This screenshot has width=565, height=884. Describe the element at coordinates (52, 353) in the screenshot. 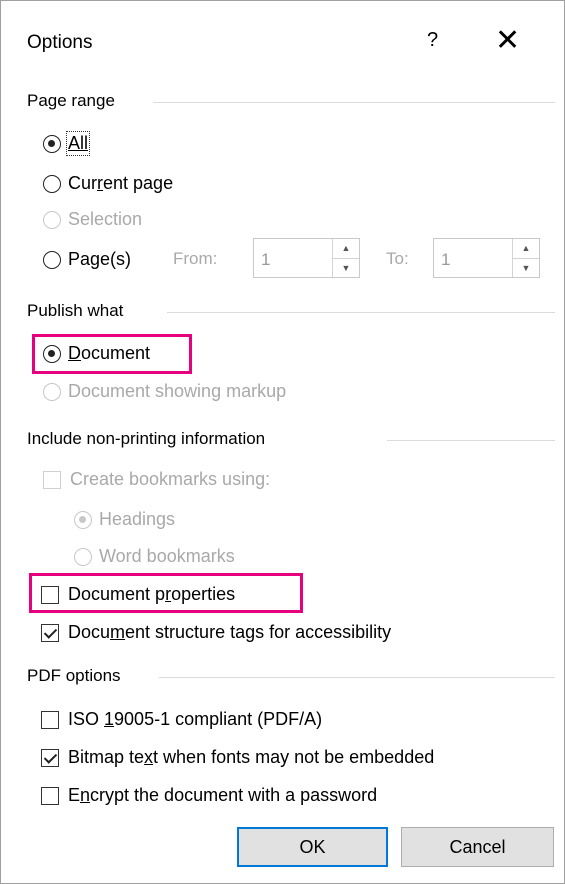

I see `radio-document-indicator` at that location.